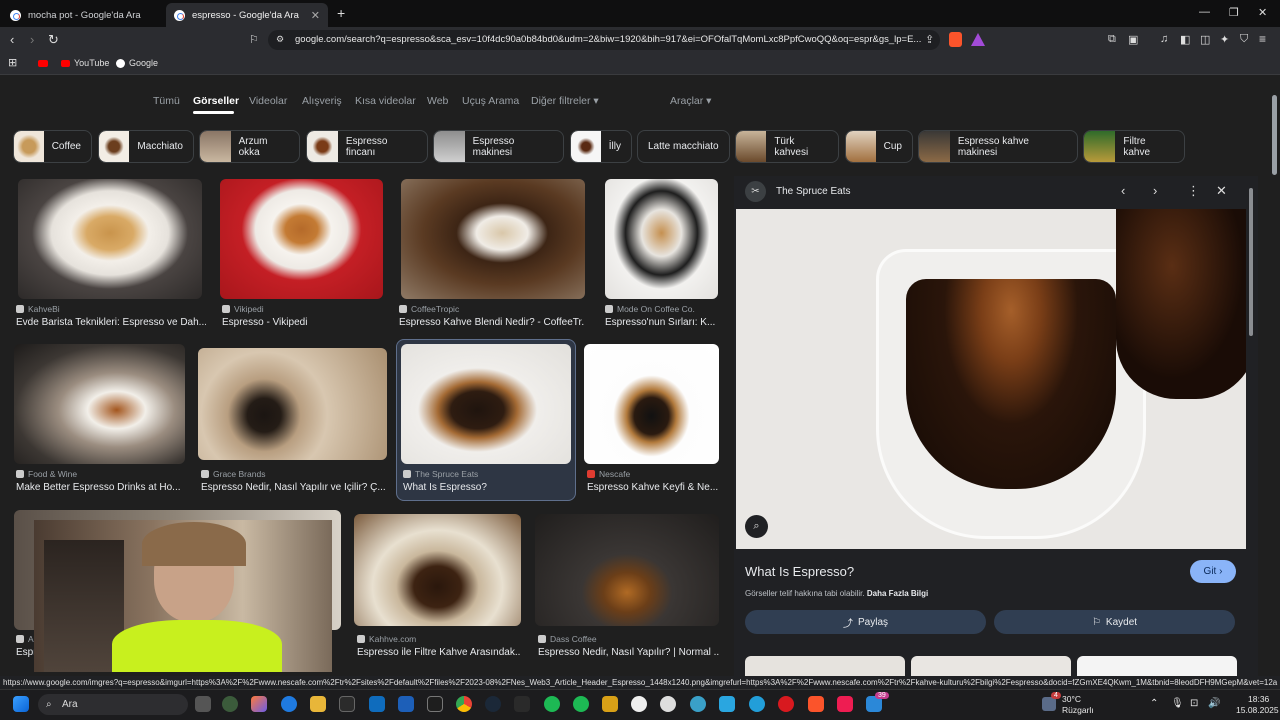  What do you see at coordinates (46, 474) in the screenshot?
I see `result-source-5: Food & Wine` at bounding box center [46, 474].